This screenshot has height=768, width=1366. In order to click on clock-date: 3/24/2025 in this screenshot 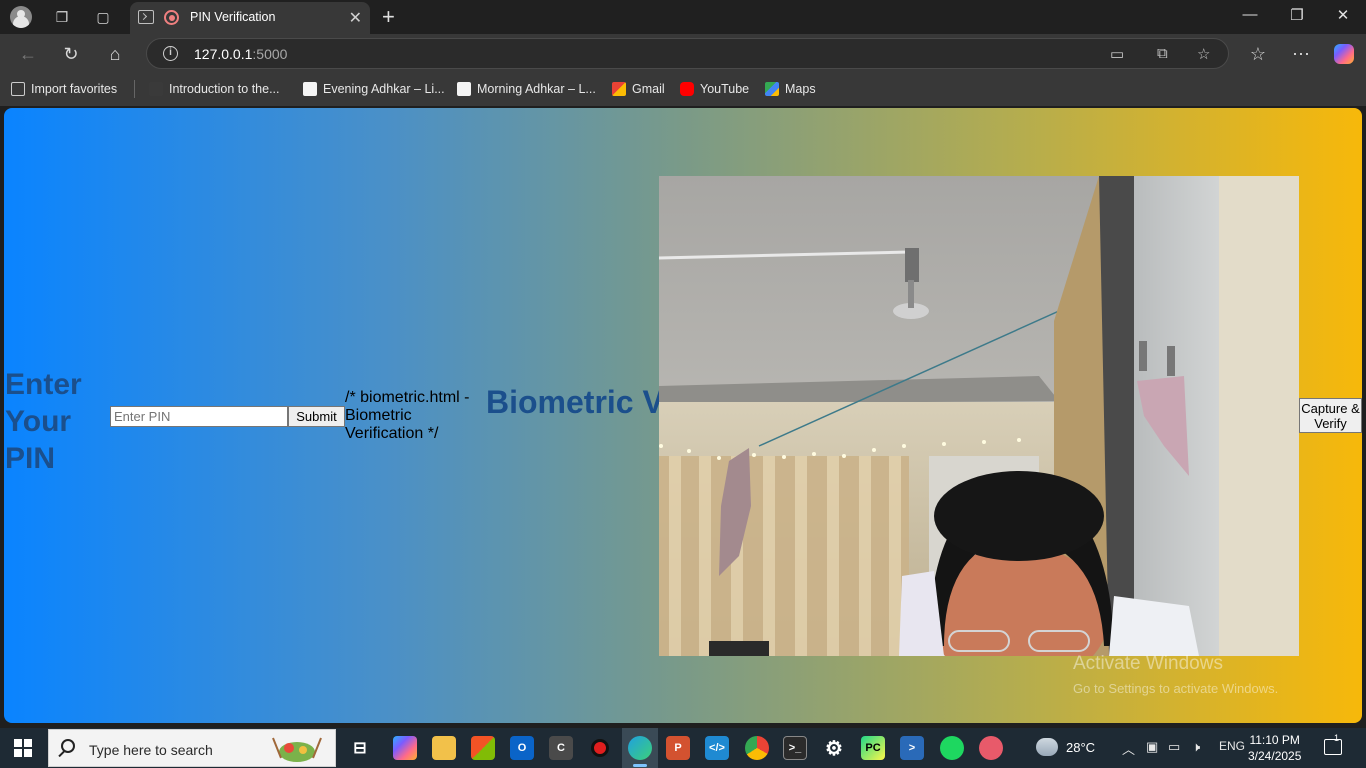, I will do `click(1275, 756)`.